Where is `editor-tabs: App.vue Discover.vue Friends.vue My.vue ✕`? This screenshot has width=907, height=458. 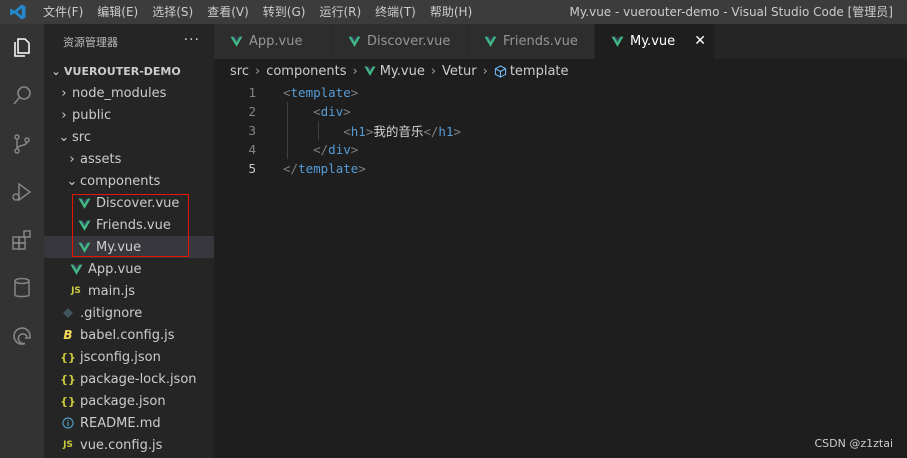
editor-tabs: App.vue Discover.vue Friends.vue My.vue ✕ is located at coordinates (560, 41).